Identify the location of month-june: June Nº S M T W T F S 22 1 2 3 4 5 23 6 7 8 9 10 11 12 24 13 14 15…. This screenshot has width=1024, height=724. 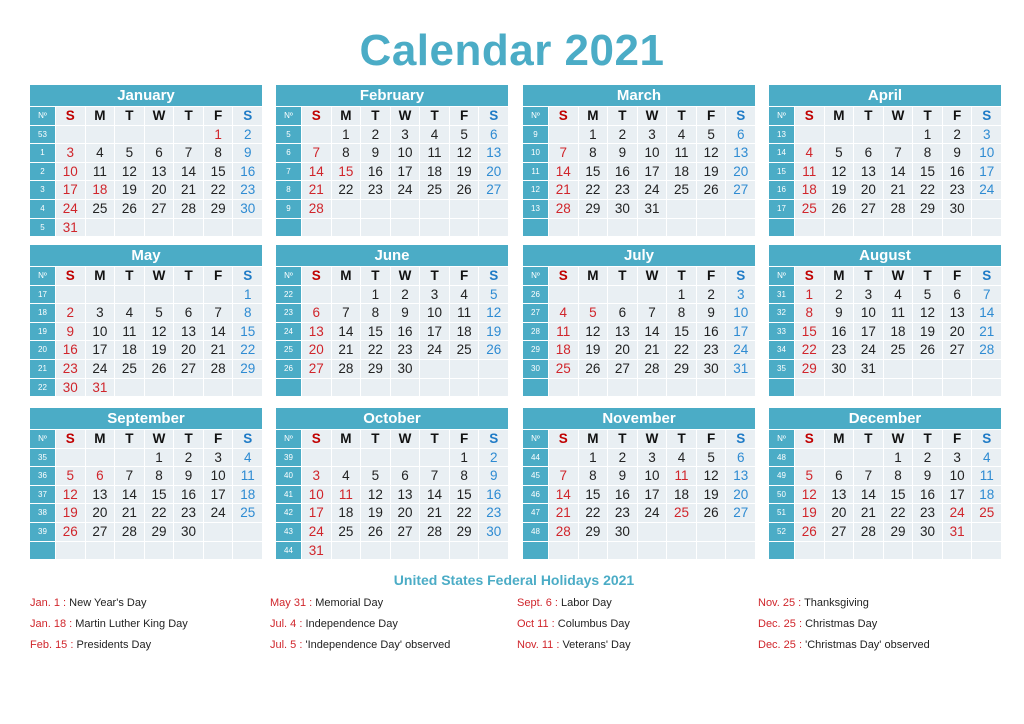
(392, 321).